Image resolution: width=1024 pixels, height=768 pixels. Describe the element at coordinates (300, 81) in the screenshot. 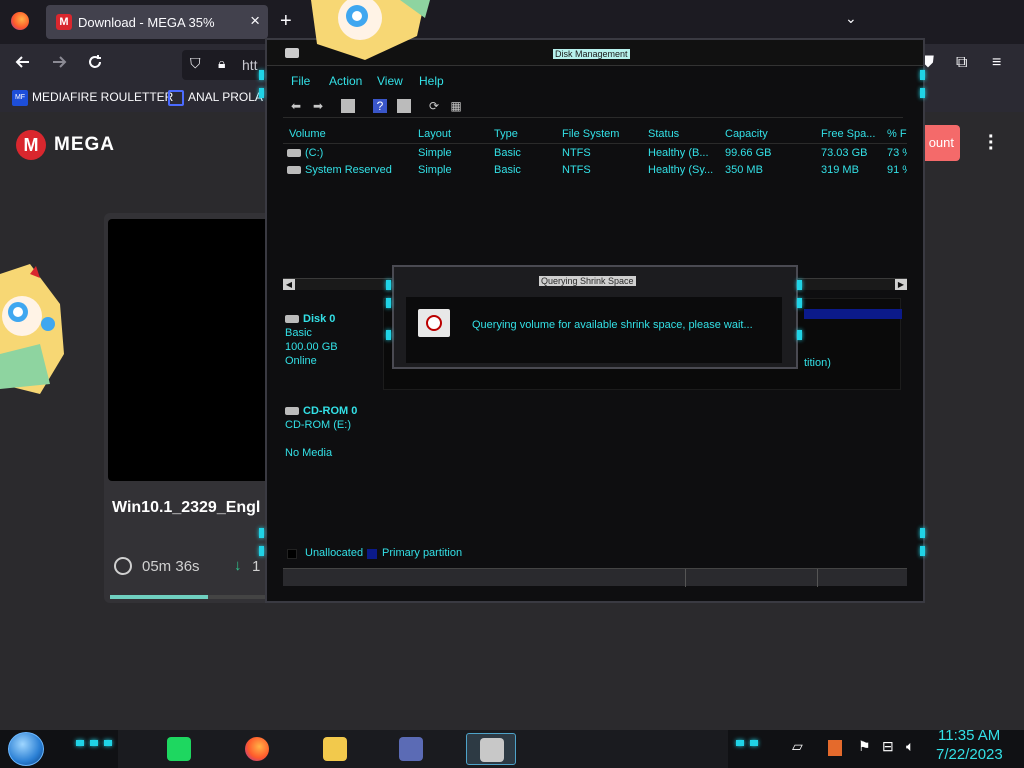

I see `menu-file: File` at that location.